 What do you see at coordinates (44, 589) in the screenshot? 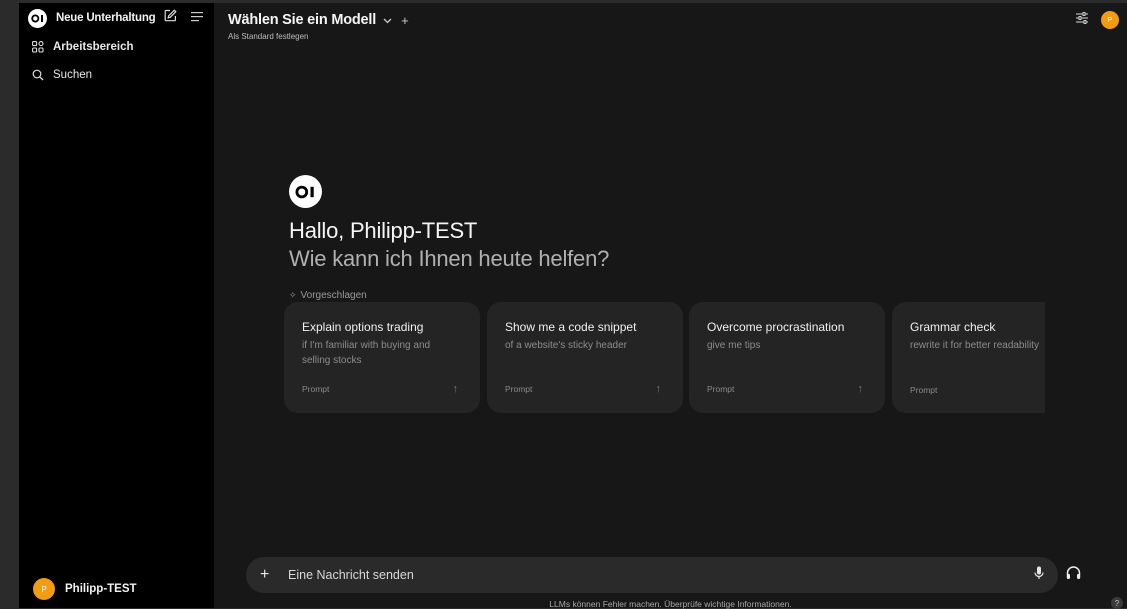
I see `avatar: P` at bounding box center [44, 589].